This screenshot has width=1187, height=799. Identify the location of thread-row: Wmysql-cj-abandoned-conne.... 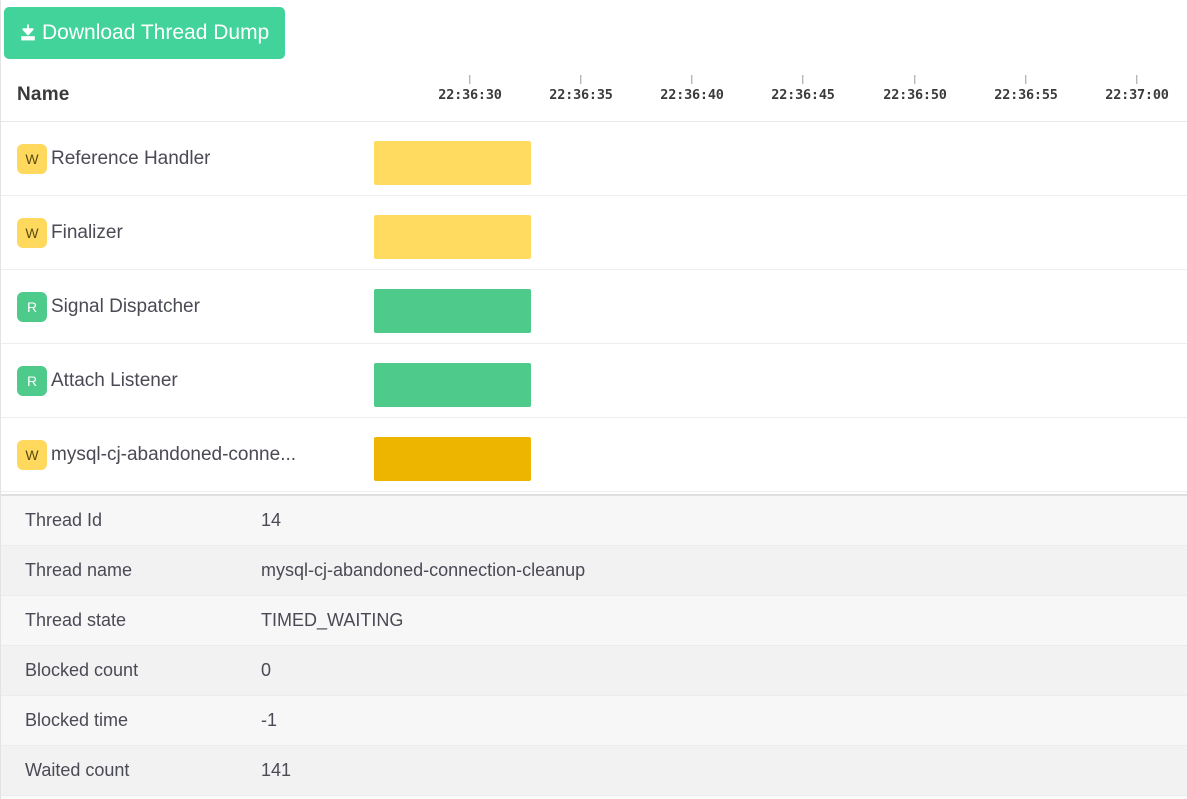
(594, 455).